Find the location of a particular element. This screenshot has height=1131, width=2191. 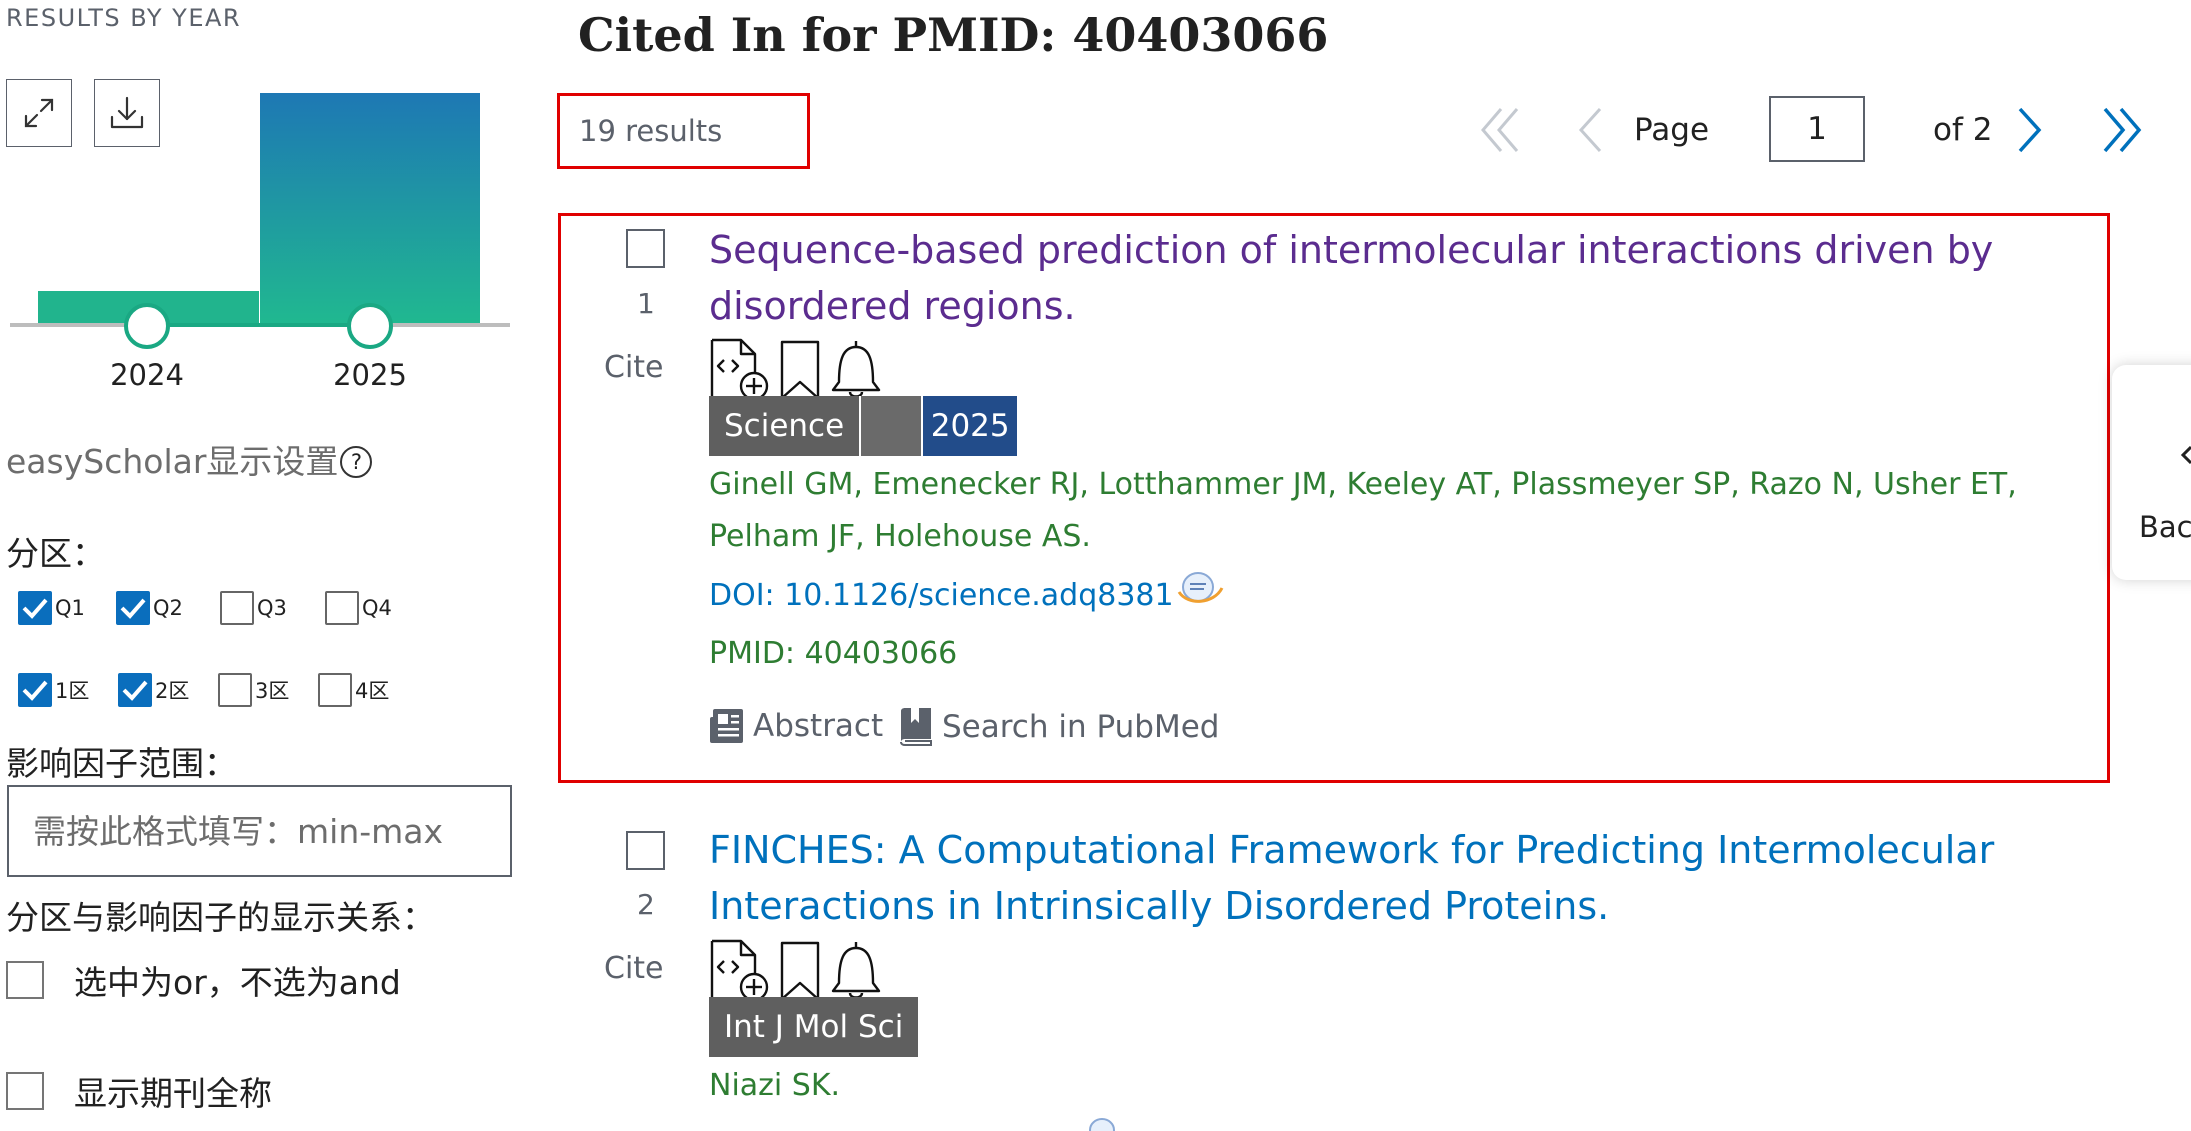

partition-zone-2: 2区 is located at coordinates (153, 690).